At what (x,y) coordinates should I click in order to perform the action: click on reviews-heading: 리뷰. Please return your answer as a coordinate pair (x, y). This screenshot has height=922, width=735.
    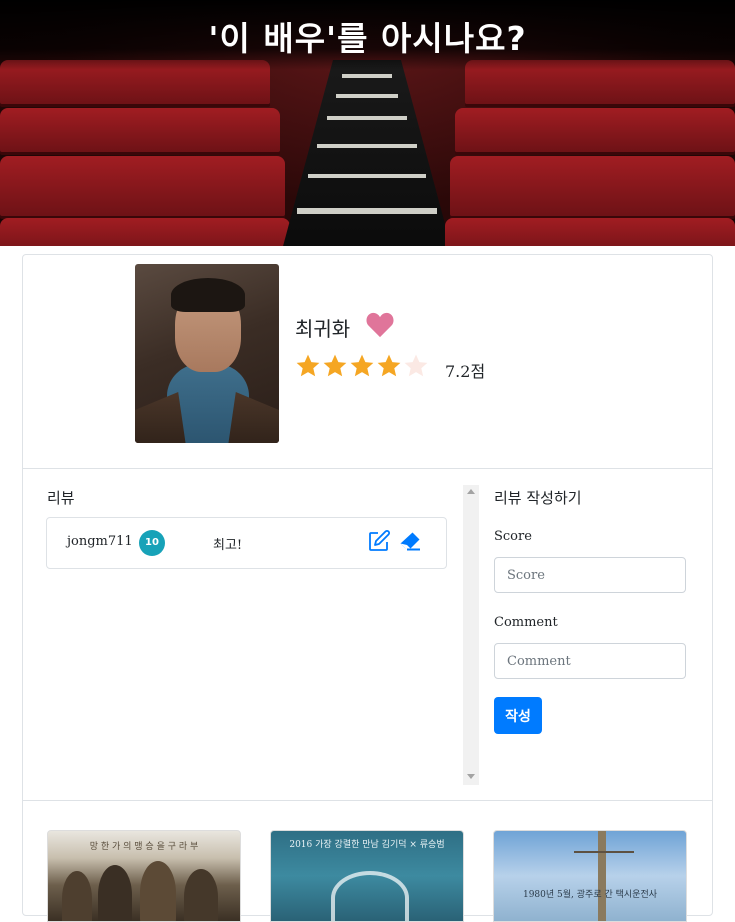
    Looking at the image, I should click on (61, 498).